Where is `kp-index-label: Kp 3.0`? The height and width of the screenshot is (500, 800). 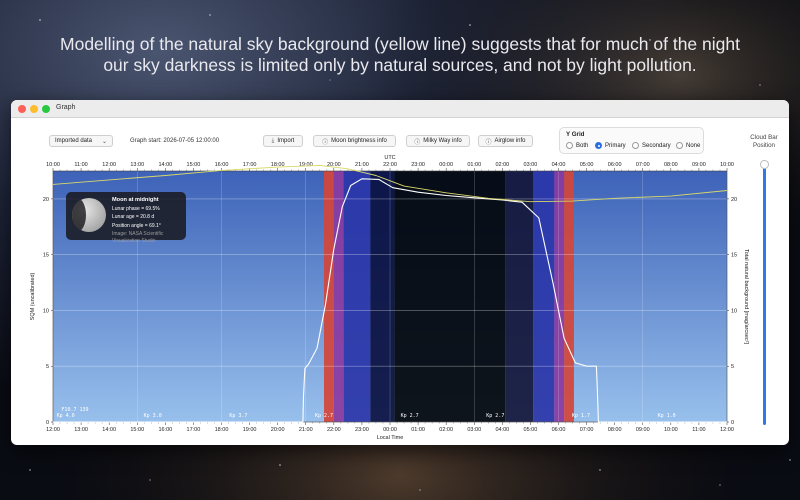 kp-index-label: Kp 3.0 is located at coordinates (153, 416).